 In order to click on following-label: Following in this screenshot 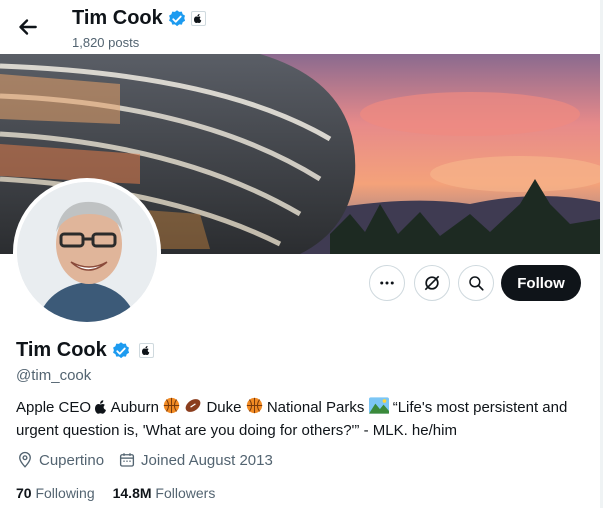, I will do `click(65, 493)`.